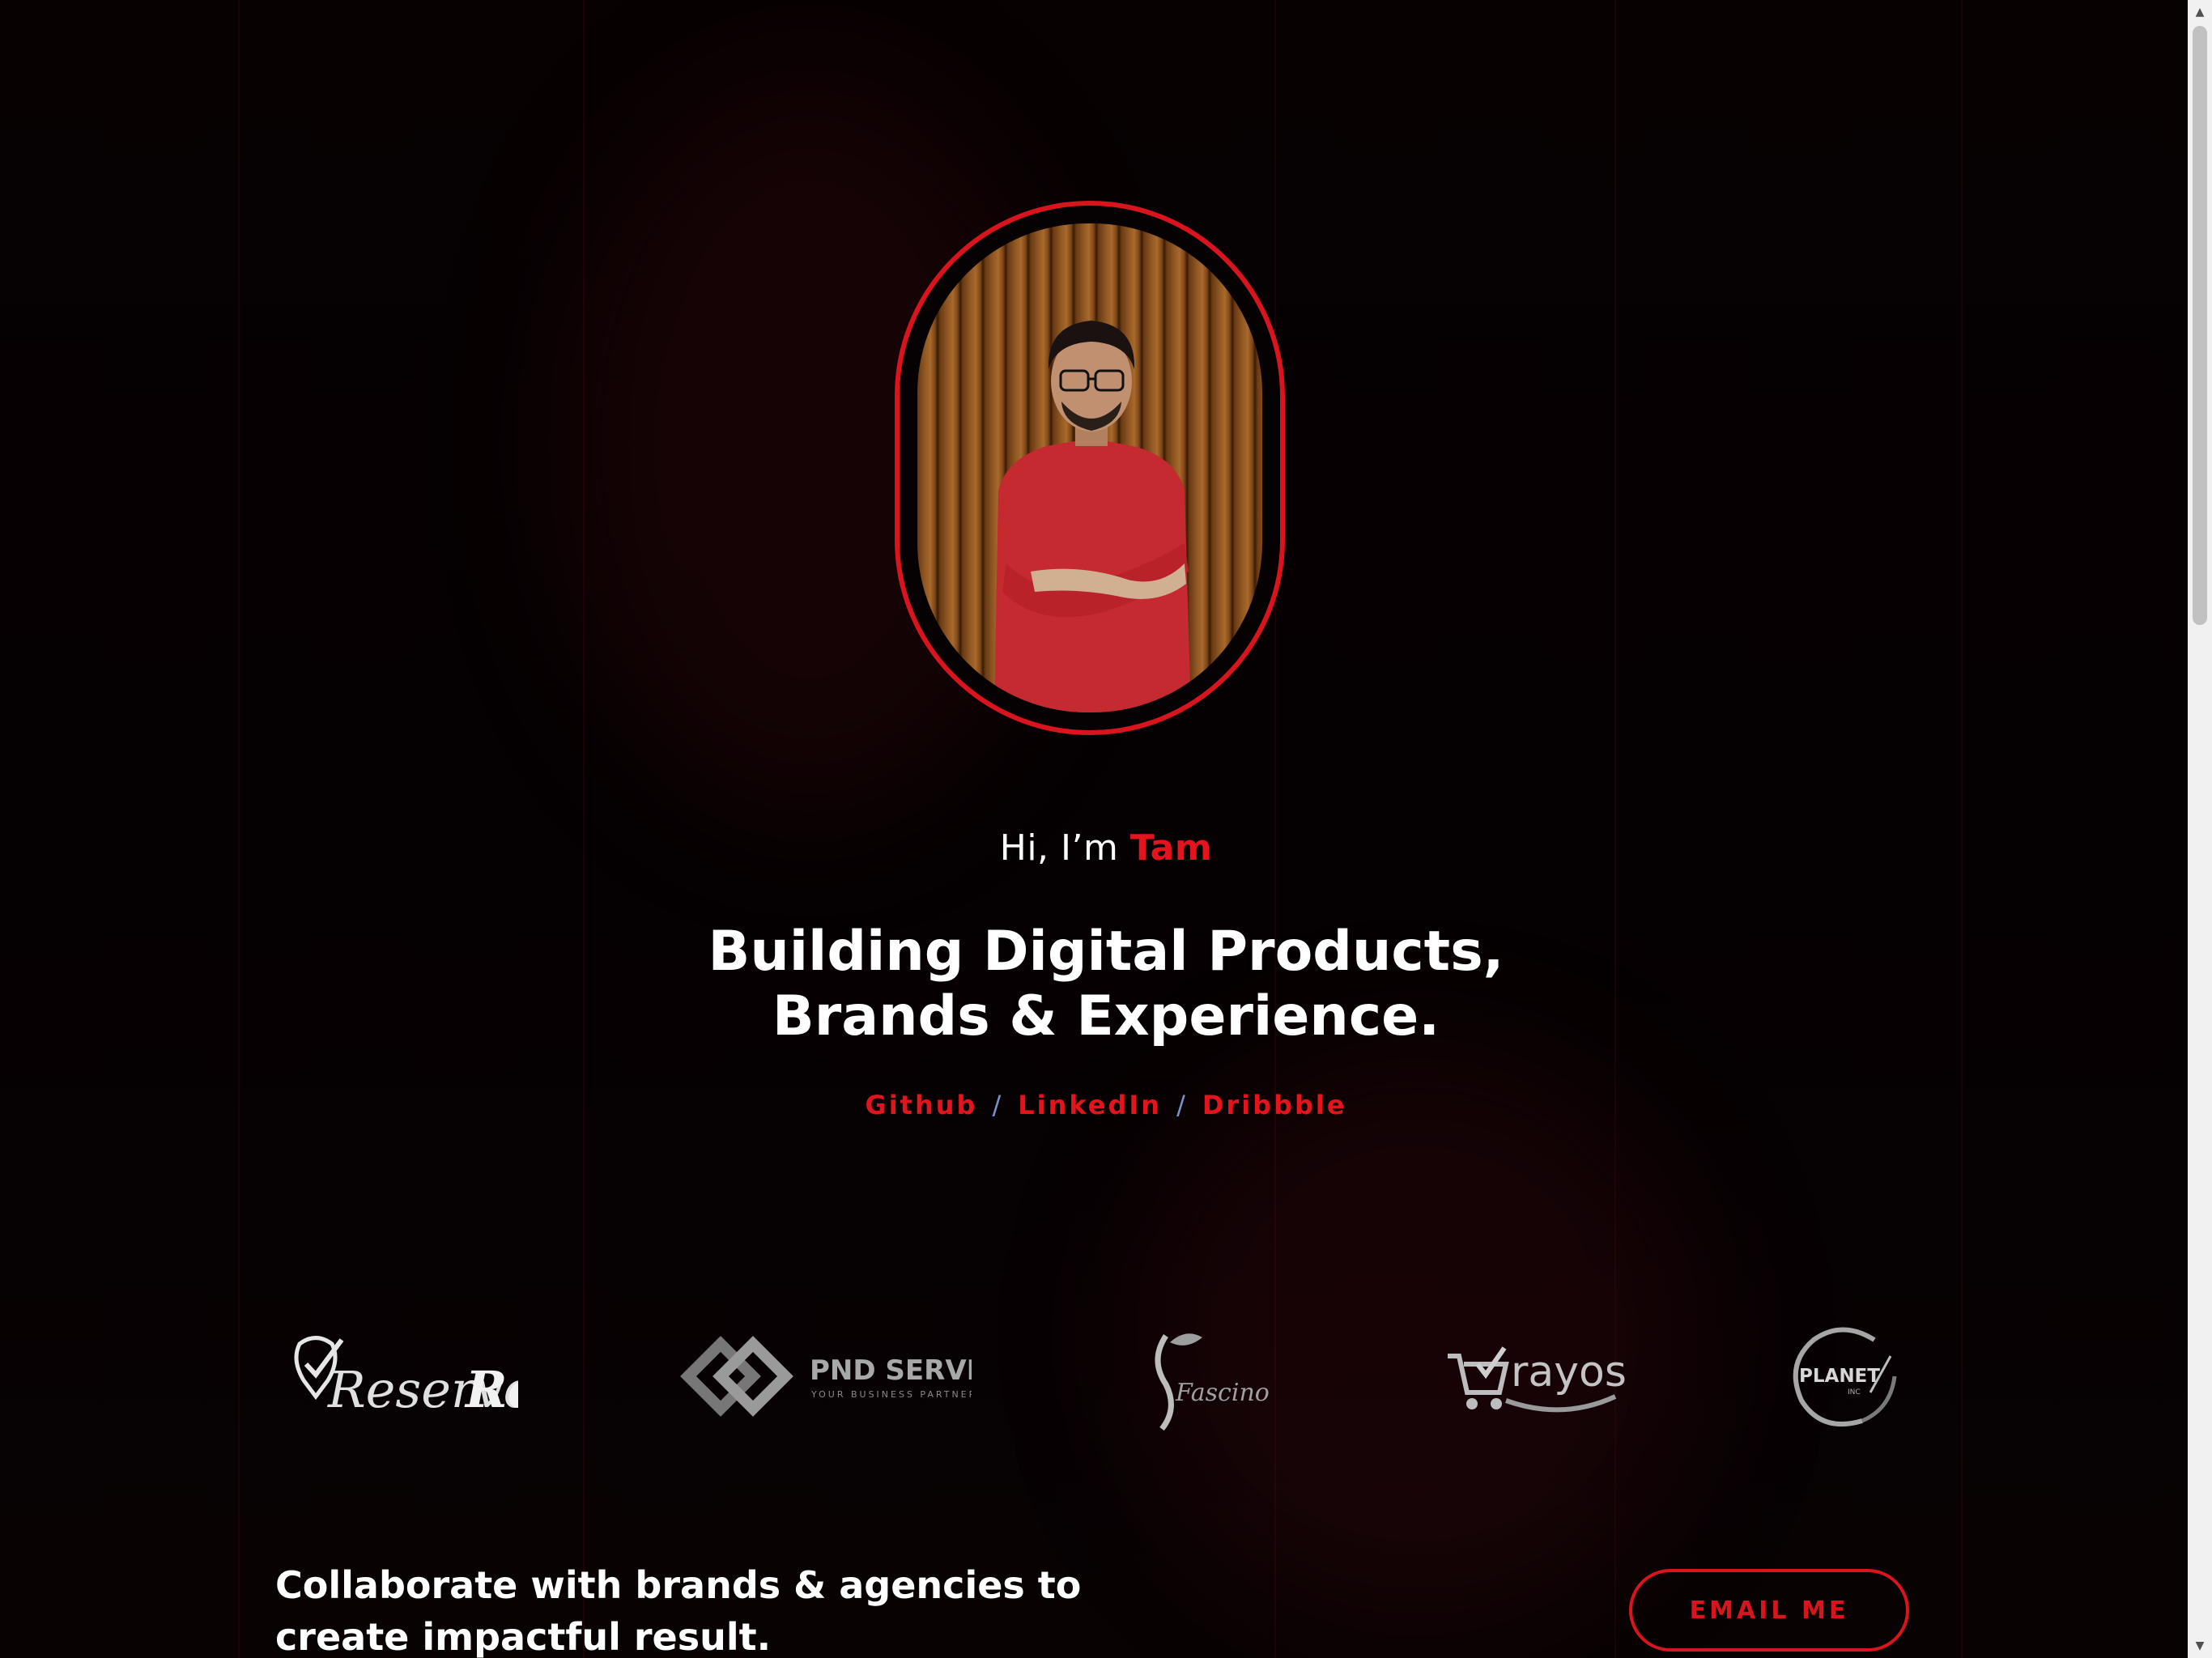  I want to click on profile-photo-frame, so click(1090, 468).